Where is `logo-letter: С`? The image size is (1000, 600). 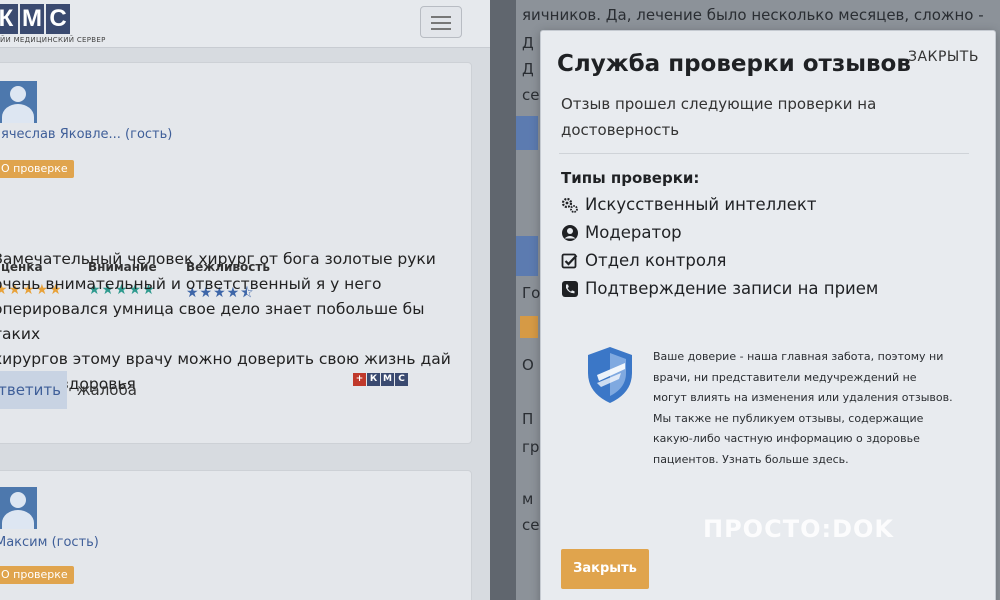
logo-letter: С is located at coordinates (58, 19).